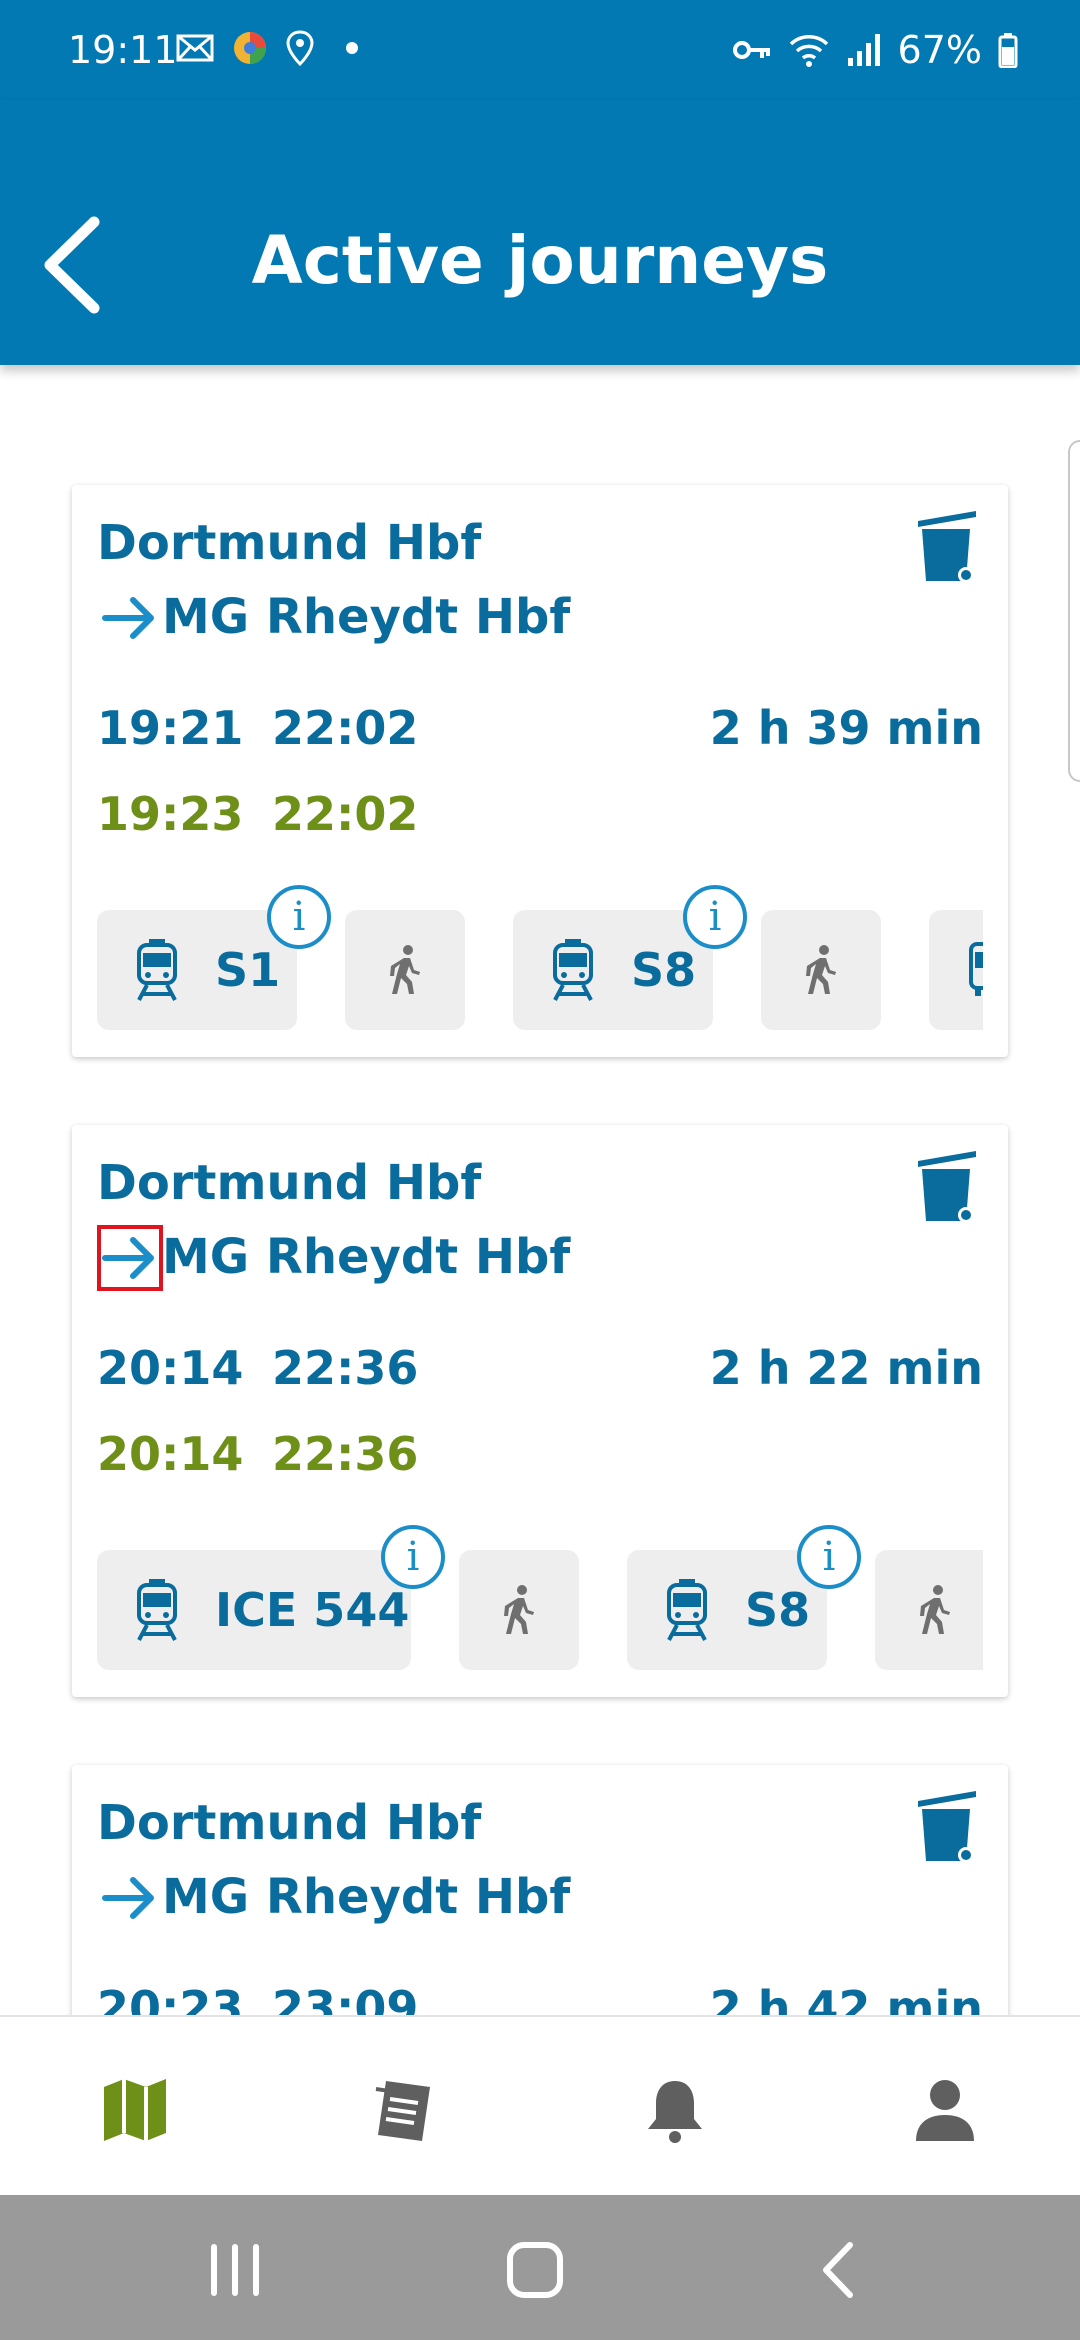 The height and width of the screenshot is (2340, 1080). Describe the element at coordinates (846, 728) in the screenshot. I see `journey-duration: 2 h 39 min` at that location.